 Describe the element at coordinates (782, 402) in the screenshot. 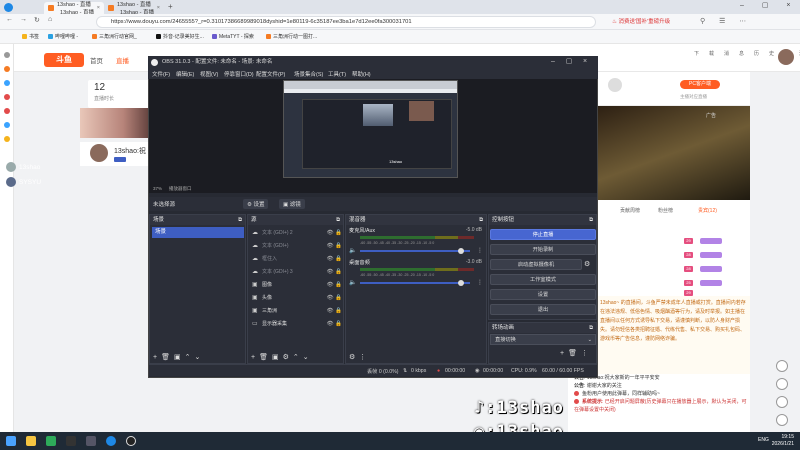

I see `gear-icon` at that location.